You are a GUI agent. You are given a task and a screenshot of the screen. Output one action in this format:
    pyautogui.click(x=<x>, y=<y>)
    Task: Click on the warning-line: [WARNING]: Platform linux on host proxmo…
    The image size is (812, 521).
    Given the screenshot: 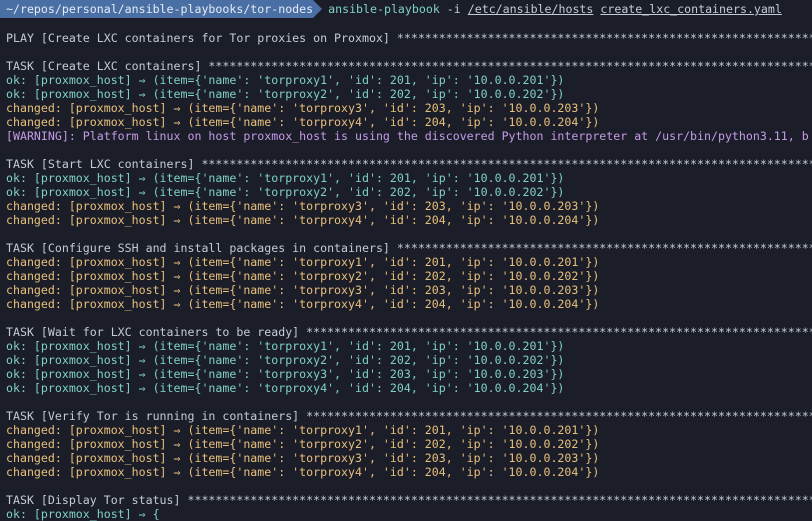 What is the action you would take?
    pyautogui.click(x=407, y=136)
    